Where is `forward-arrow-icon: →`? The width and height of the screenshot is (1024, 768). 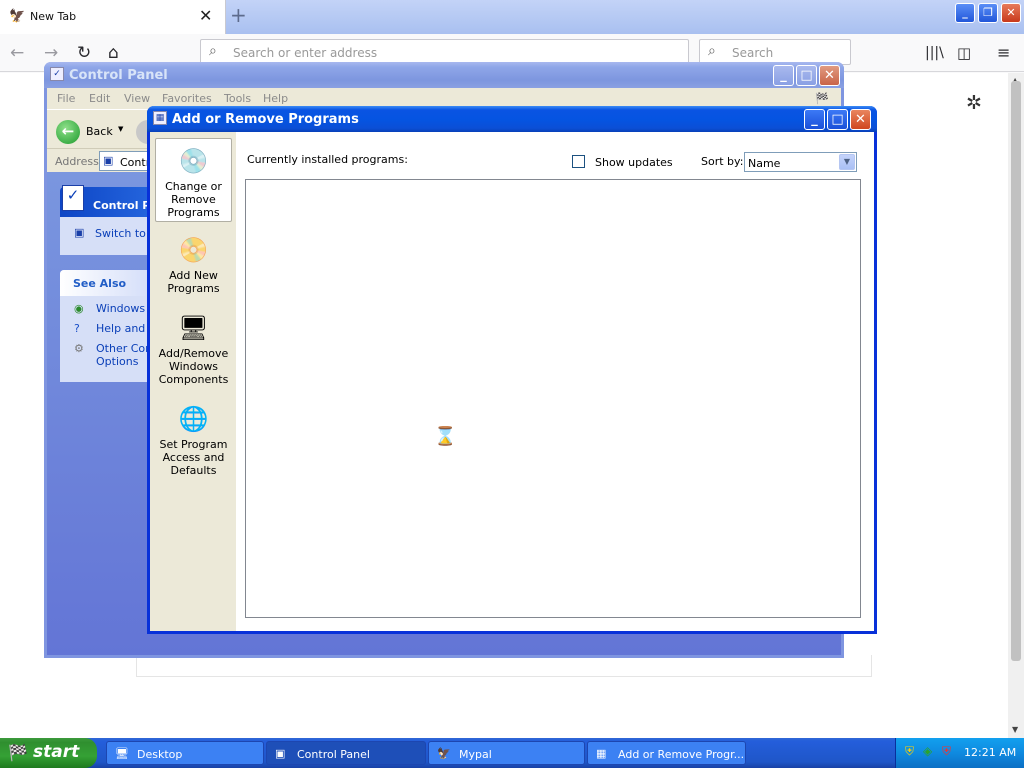
forward-arrow-icon: → is located at coordinates (51, 53).